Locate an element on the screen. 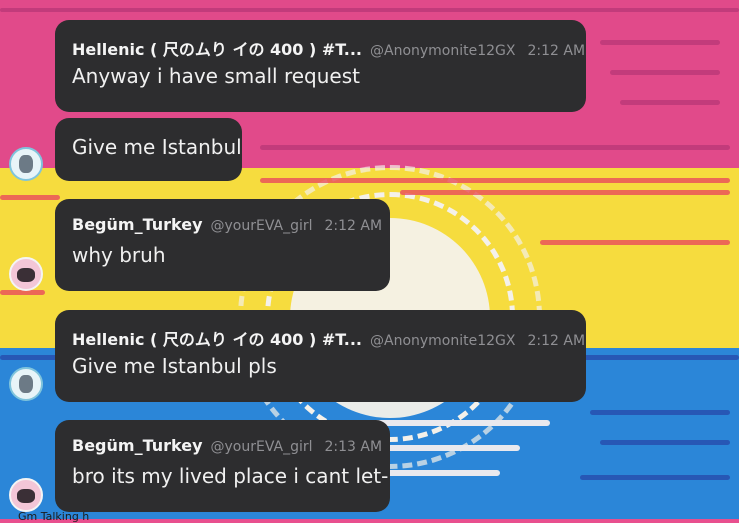 This screenshot has height=523, width=739. message-text: why bruh is located at coordinates (119, 255).